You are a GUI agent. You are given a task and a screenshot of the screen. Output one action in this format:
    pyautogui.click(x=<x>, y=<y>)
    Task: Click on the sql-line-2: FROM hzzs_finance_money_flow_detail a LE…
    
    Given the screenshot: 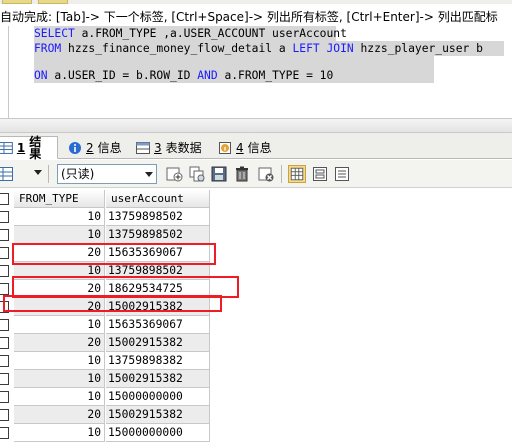 What is the action you would take?
    pyautogui.click(x=269, y=48)
    